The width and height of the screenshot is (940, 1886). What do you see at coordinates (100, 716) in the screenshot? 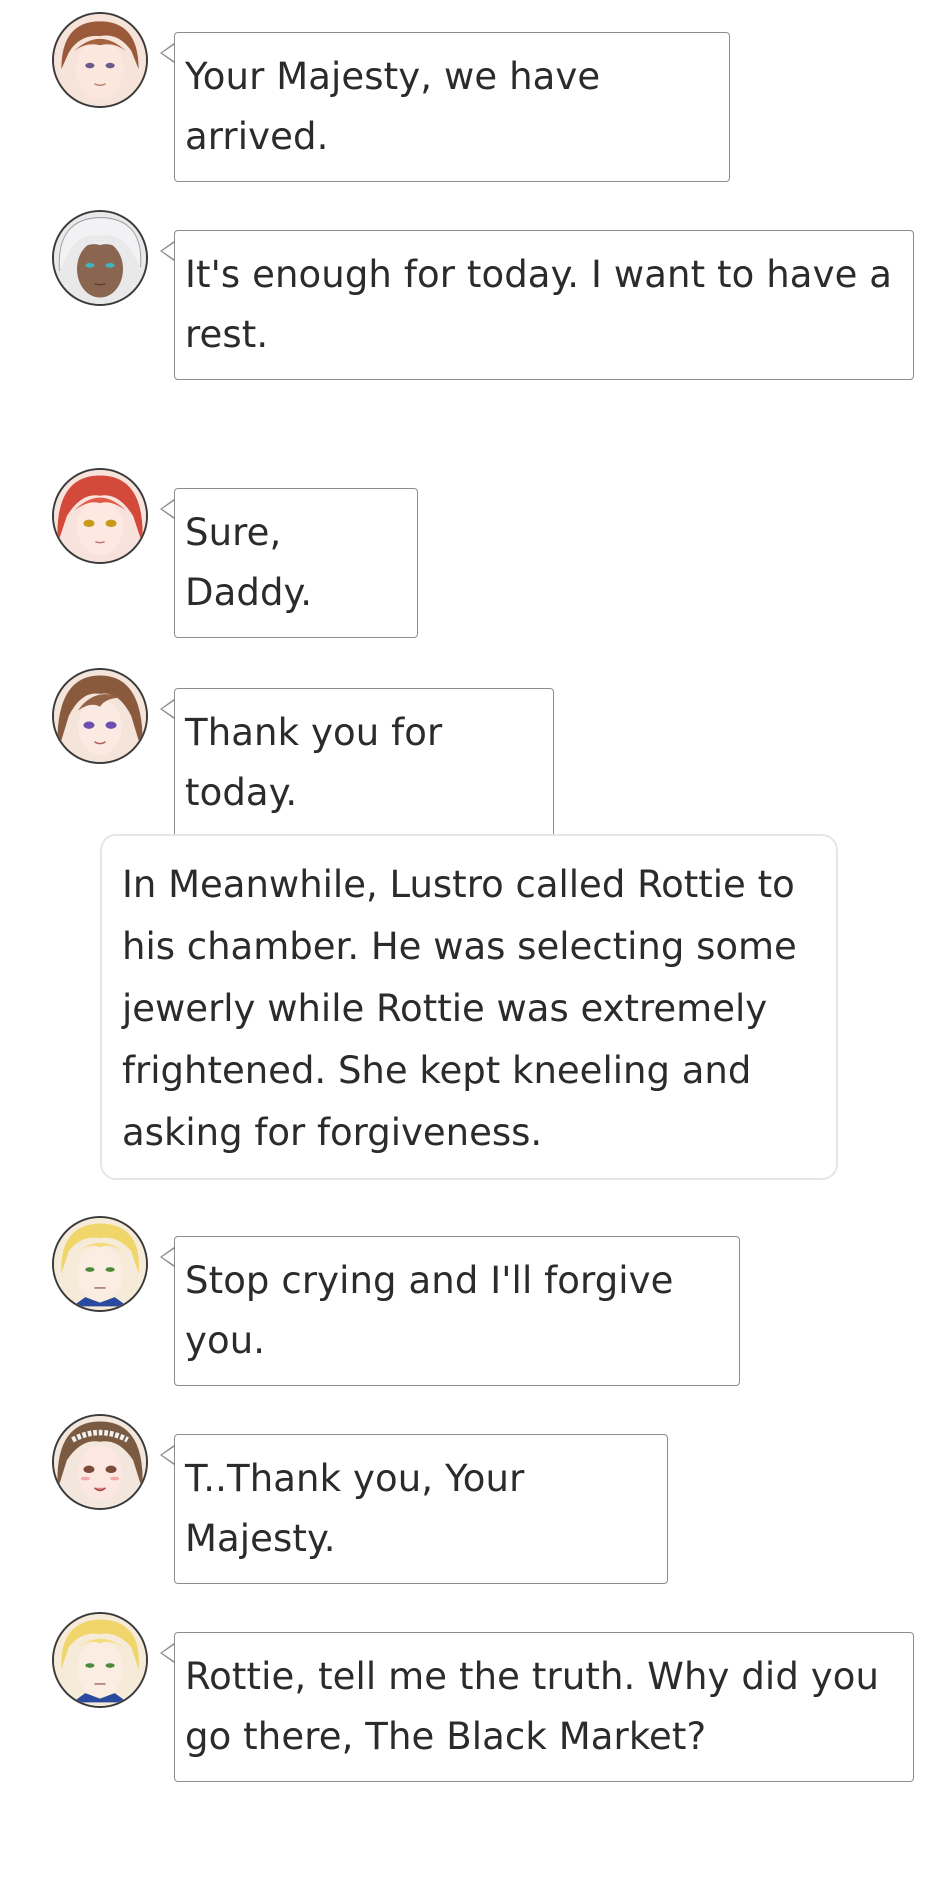
I see `brown-haired-woman-avatar-icon` at bounding box center [100, 716].